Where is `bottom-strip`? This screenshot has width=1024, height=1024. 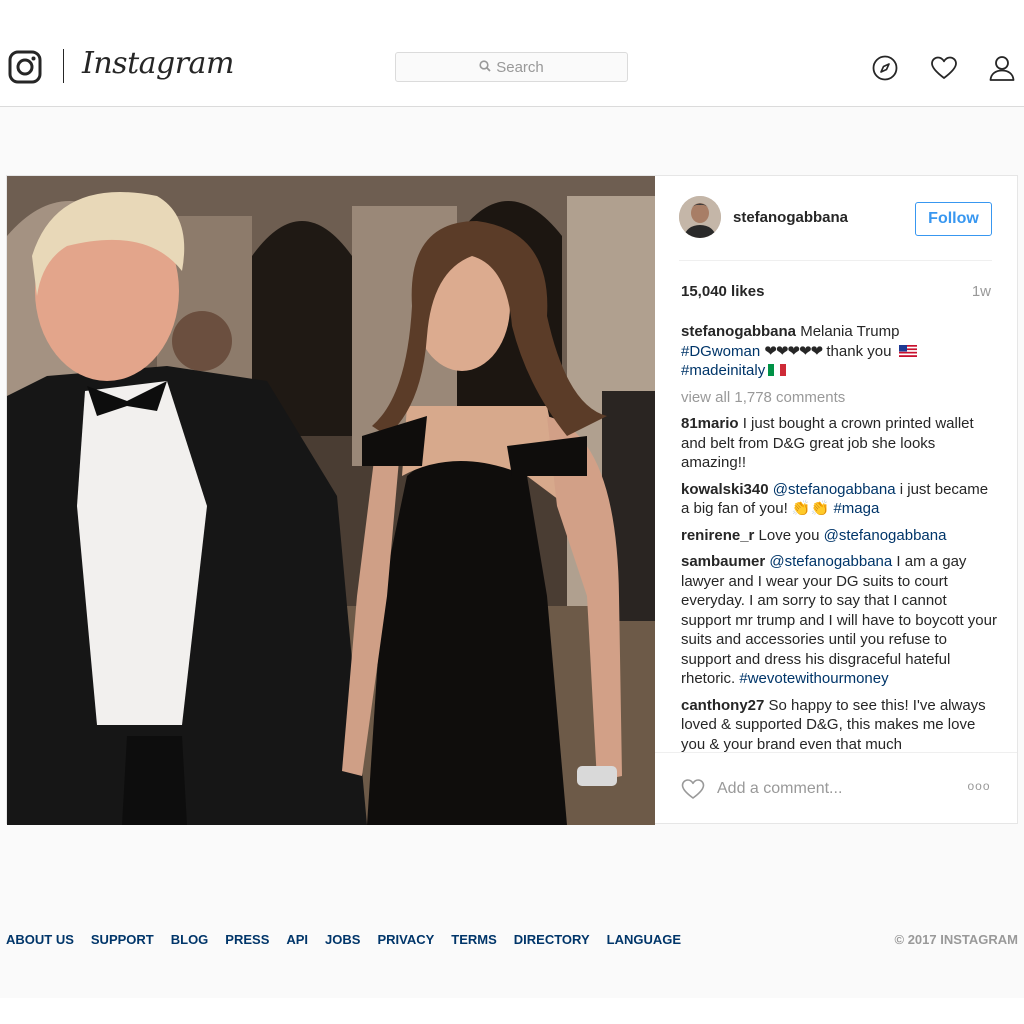
bottom-strip is located at coordinates (512, 1011).